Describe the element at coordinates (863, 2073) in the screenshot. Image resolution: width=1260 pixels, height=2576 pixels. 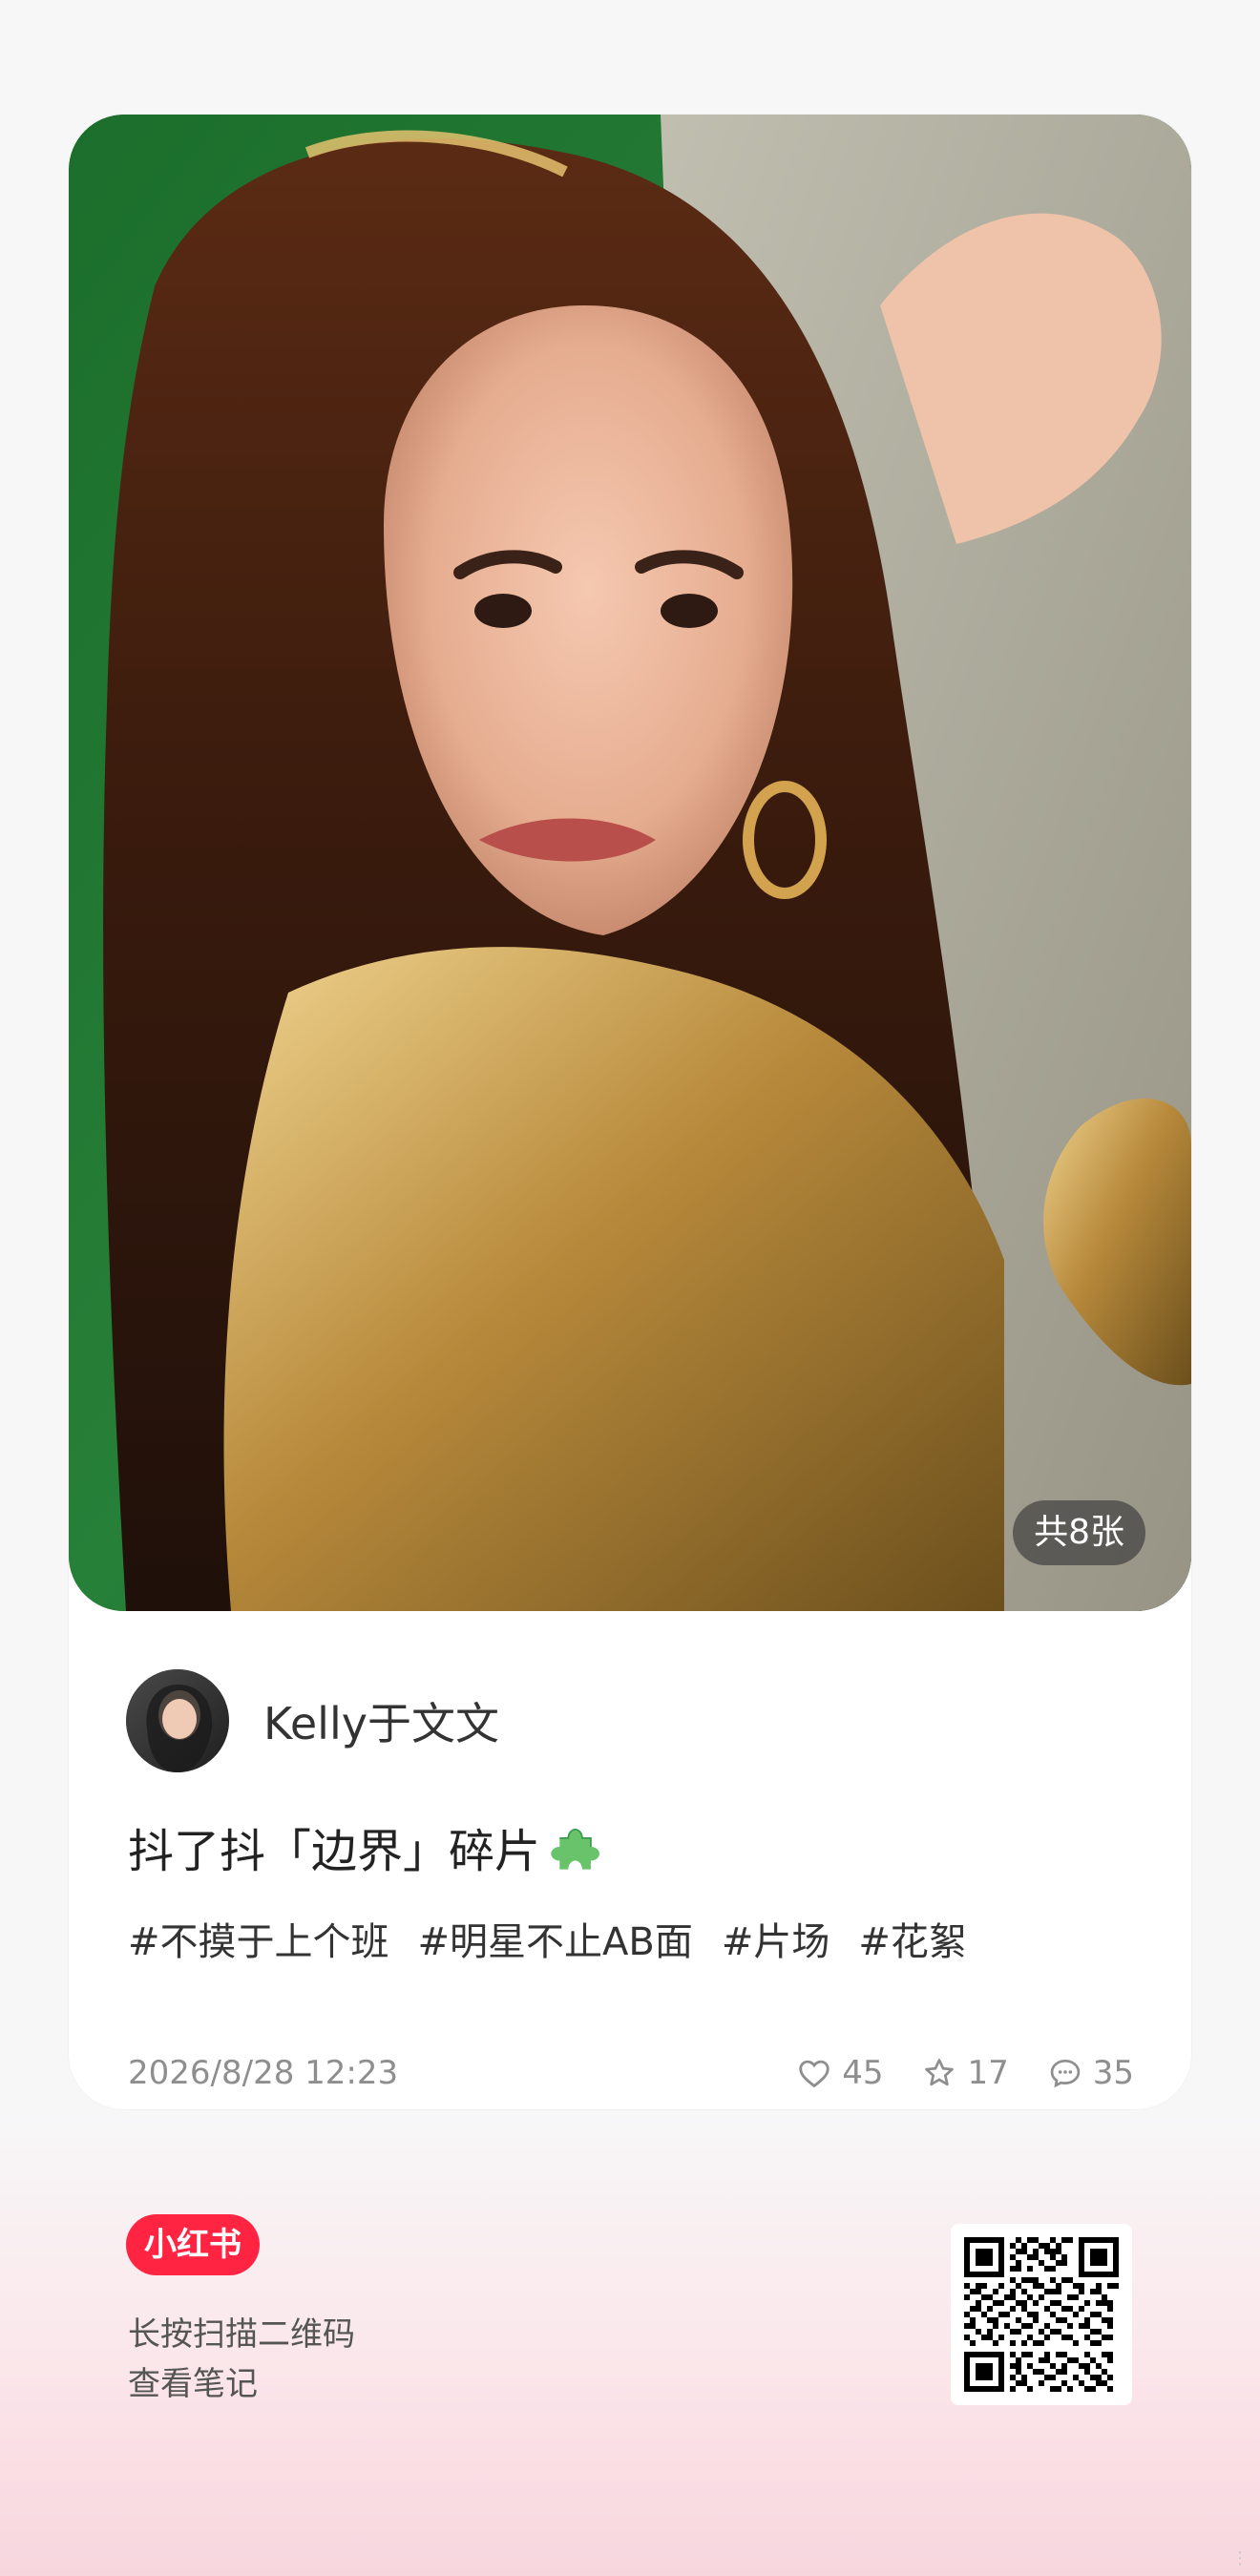
I see `like-count: 45` at that location.